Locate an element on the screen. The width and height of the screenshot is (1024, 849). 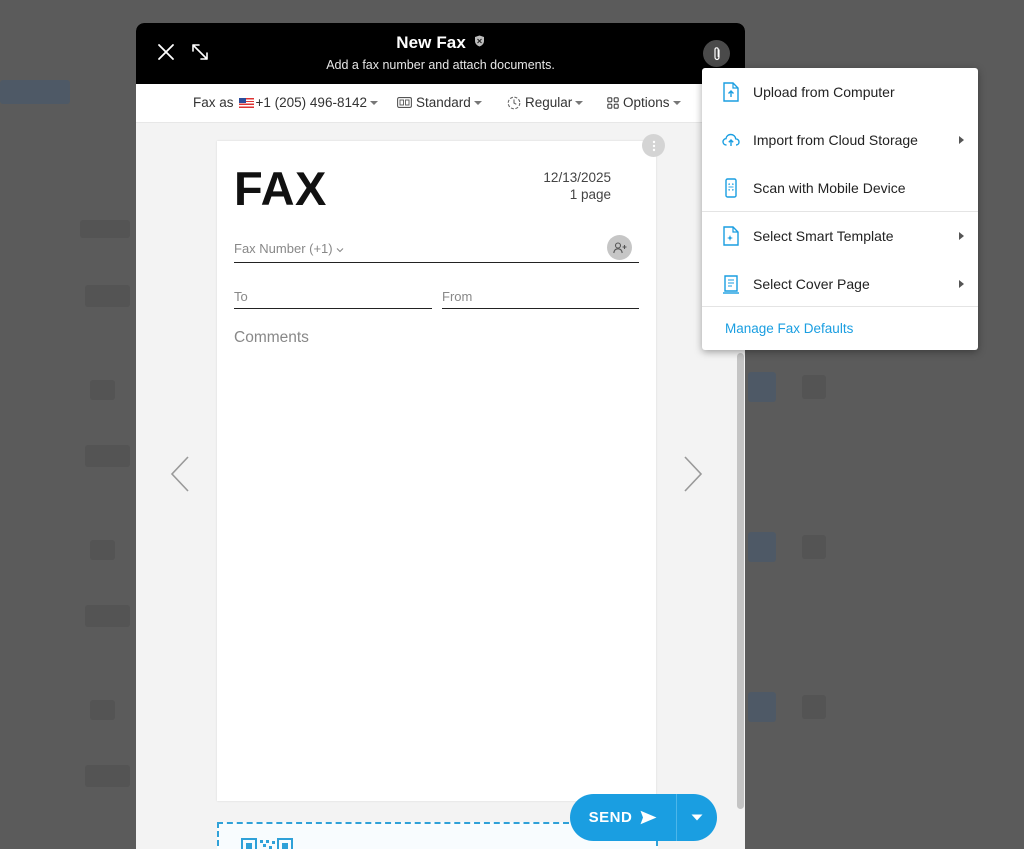
upload-file-icon is located at coordinates (731, 92).